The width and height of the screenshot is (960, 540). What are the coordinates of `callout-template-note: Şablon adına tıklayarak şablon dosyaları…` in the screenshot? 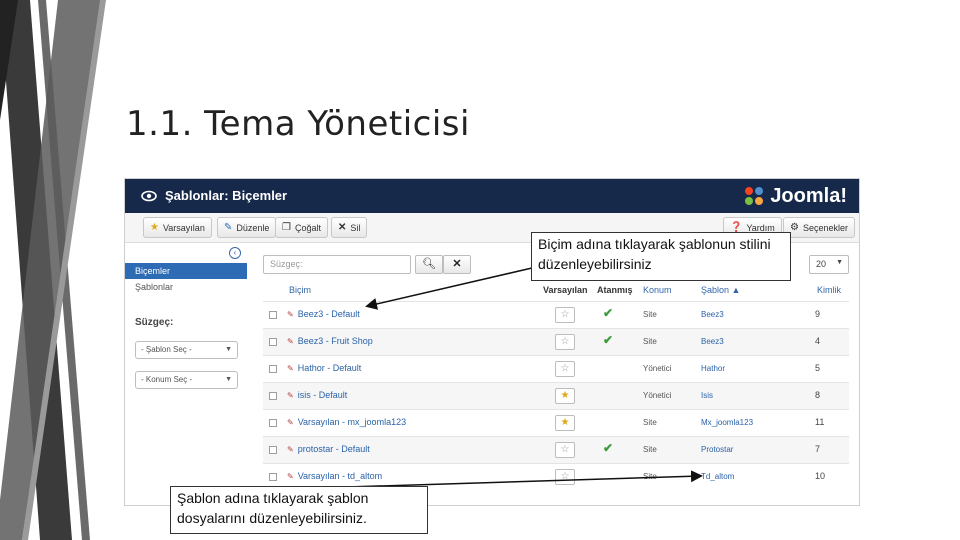 It's located at (299, 510).